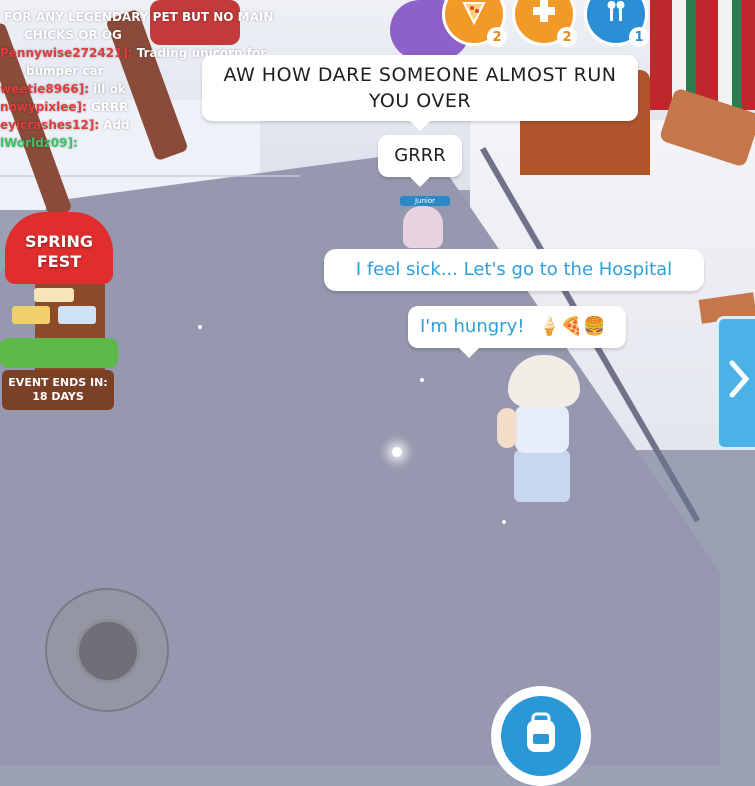  Describe the element at coordinates (497, 37) in the screenshot. I see `pizza-count-badge: 2` at that location.